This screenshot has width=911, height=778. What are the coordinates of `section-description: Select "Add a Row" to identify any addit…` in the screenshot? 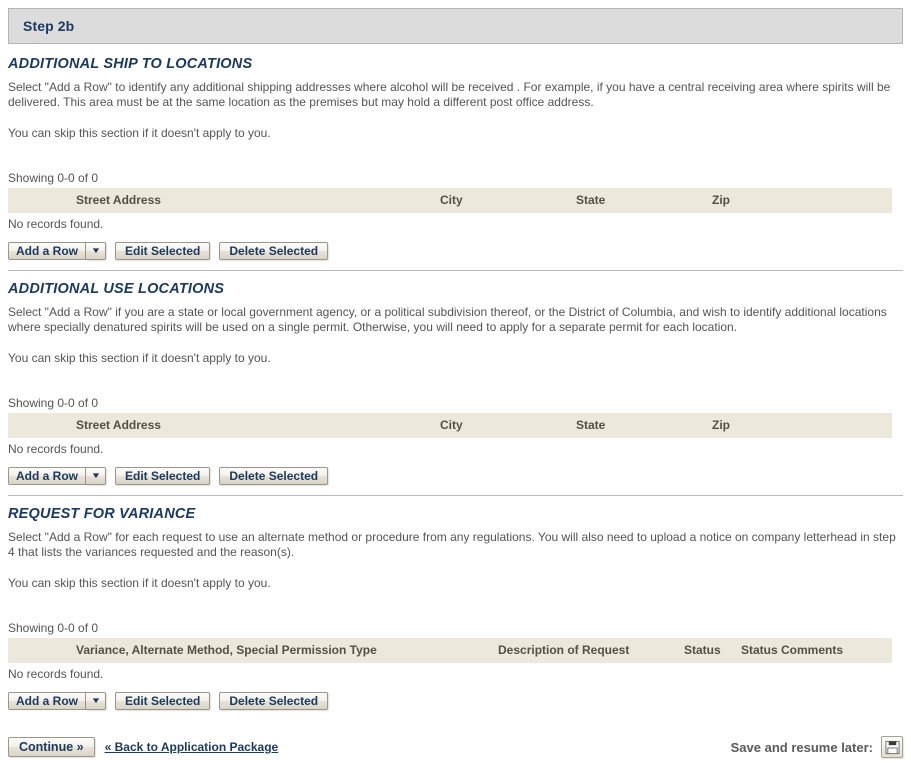 It's located at (449, 94).